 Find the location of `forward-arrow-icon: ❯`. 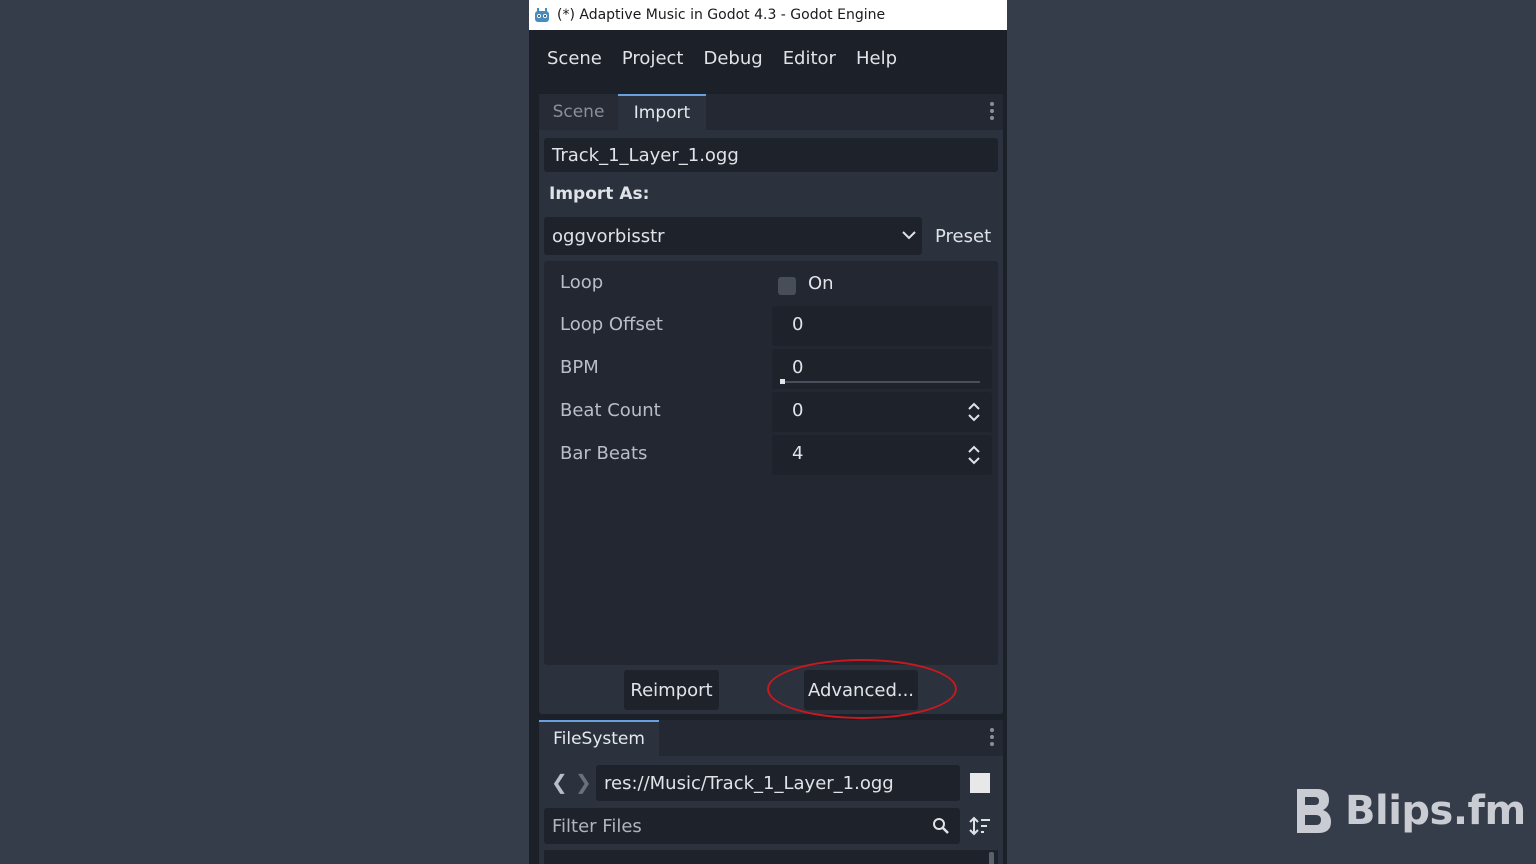

forward-arrow-icon: ❯ is located at coordinates (583, 782).